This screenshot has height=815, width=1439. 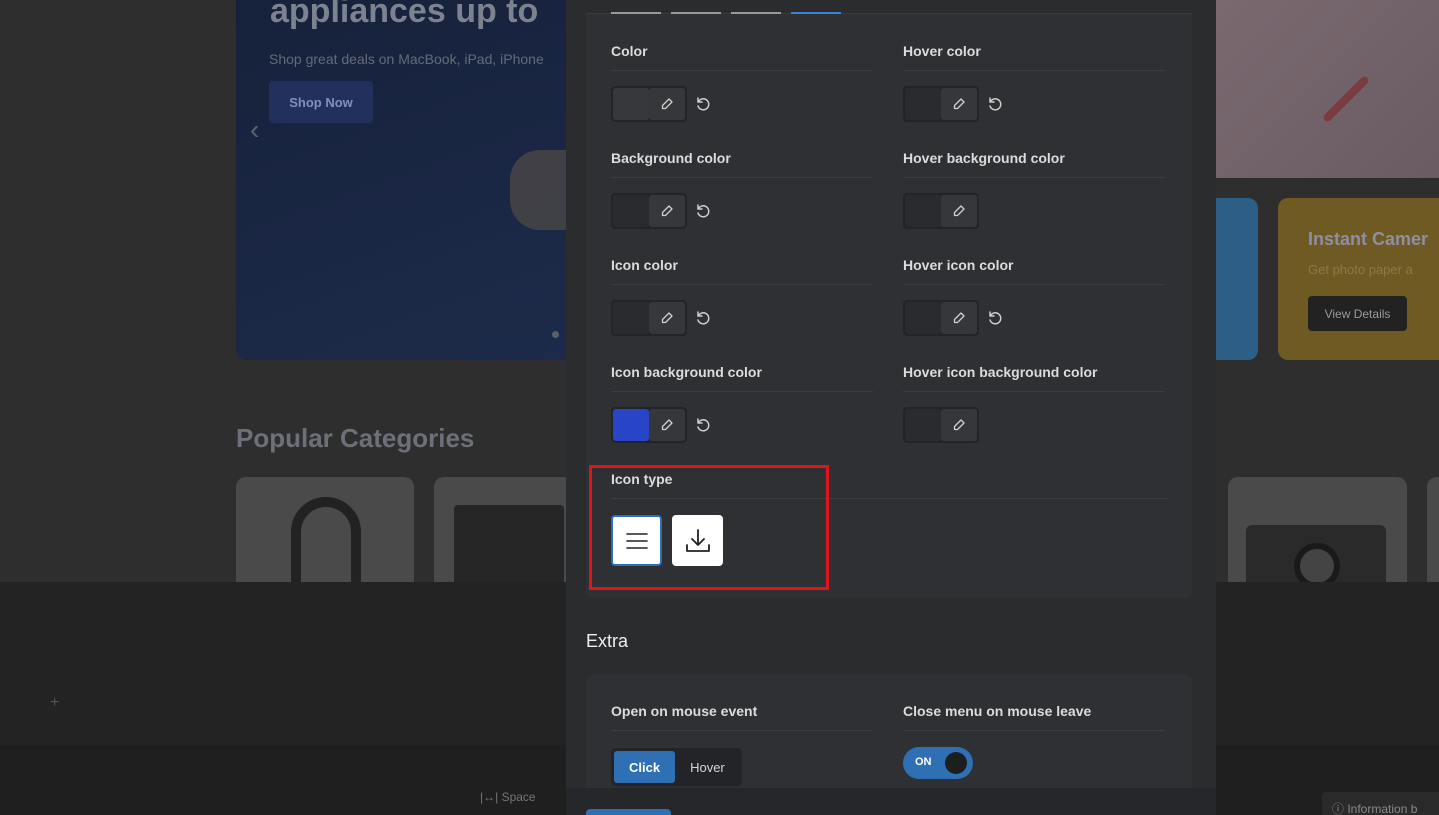 I want to click on promo-title: Instant Camer, so click(x=1368, y=239).